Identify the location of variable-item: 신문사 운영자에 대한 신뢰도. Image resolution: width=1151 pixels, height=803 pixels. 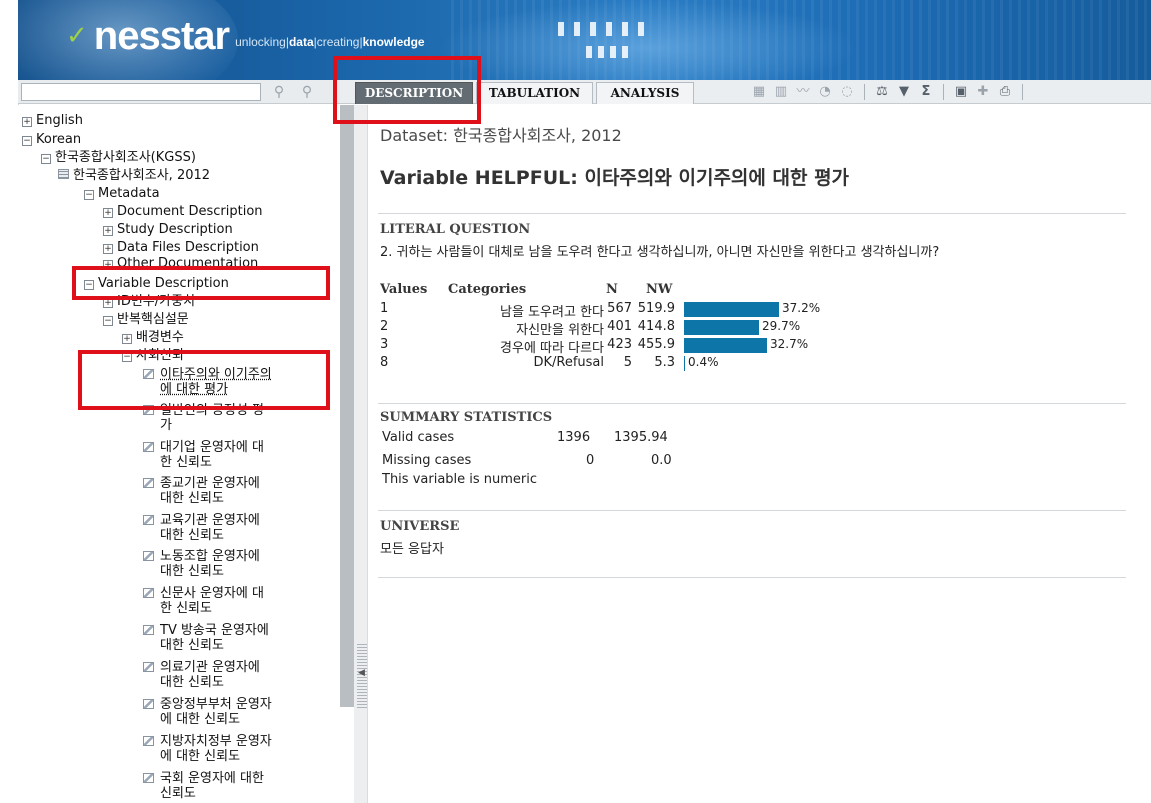
(226, 601).